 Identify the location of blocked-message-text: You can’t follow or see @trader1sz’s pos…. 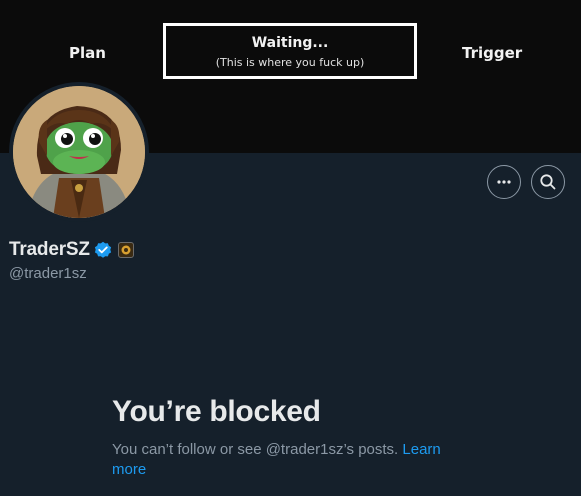
(255, 449).